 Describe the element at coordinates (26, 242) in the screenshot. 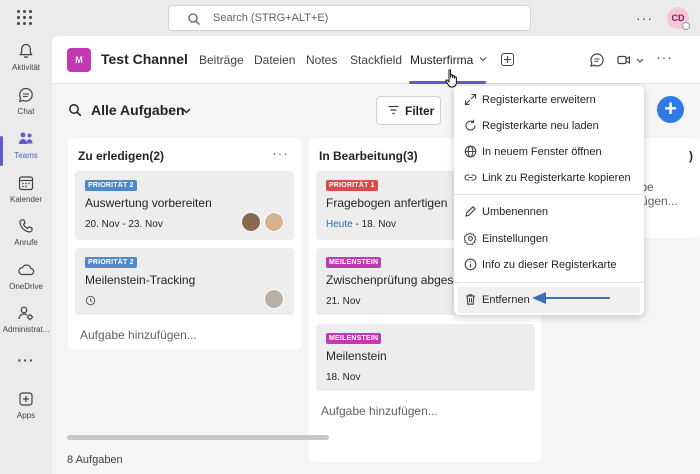

I see `rail-label: Anrufe` at that location.